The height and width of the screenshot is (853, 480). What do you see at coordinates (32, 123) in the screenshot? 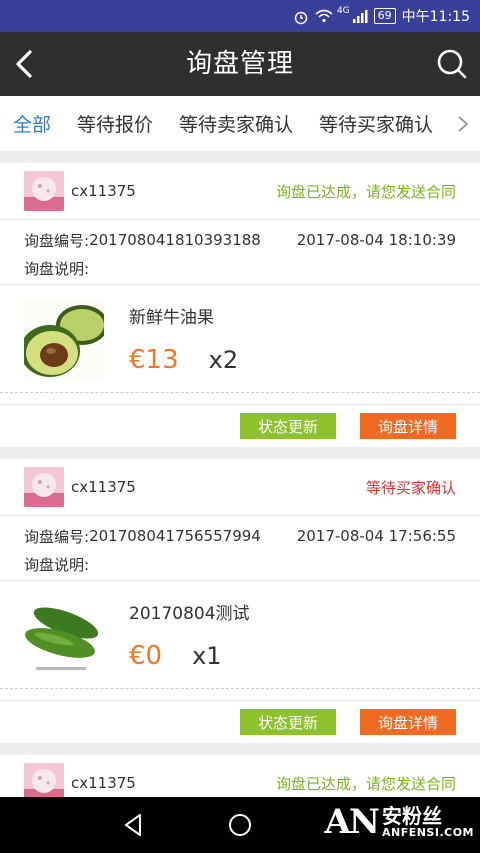
I see `tab-all: 全部` at bounding box center [32, 123].